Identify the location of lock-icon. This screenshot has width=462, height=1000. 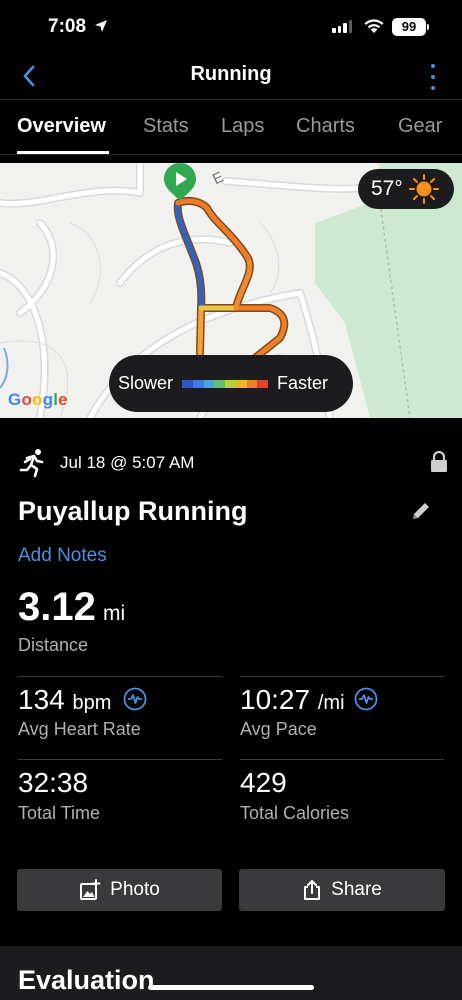
(439, 462).